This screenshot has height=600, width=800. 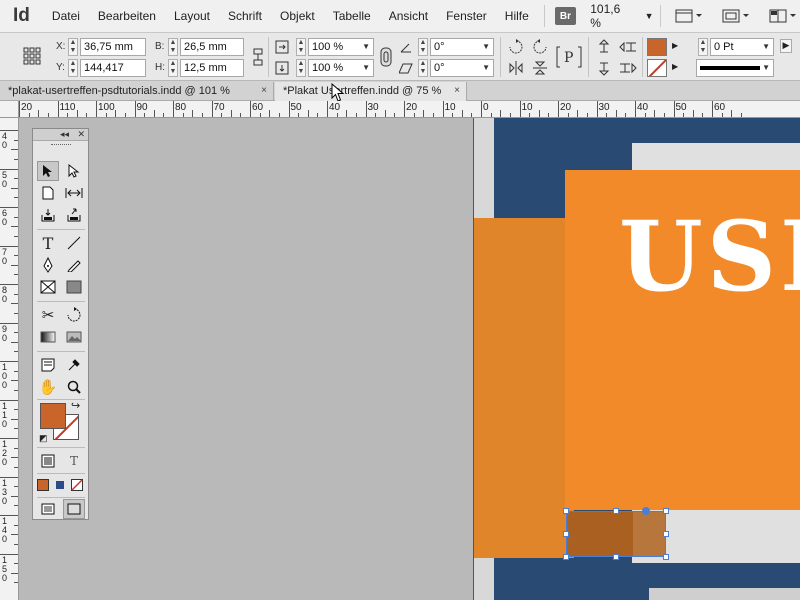 What do you see at coordinates (32, 56) in the screenshot?
I see `reference-point-icon` at bounding box center [32, 56].